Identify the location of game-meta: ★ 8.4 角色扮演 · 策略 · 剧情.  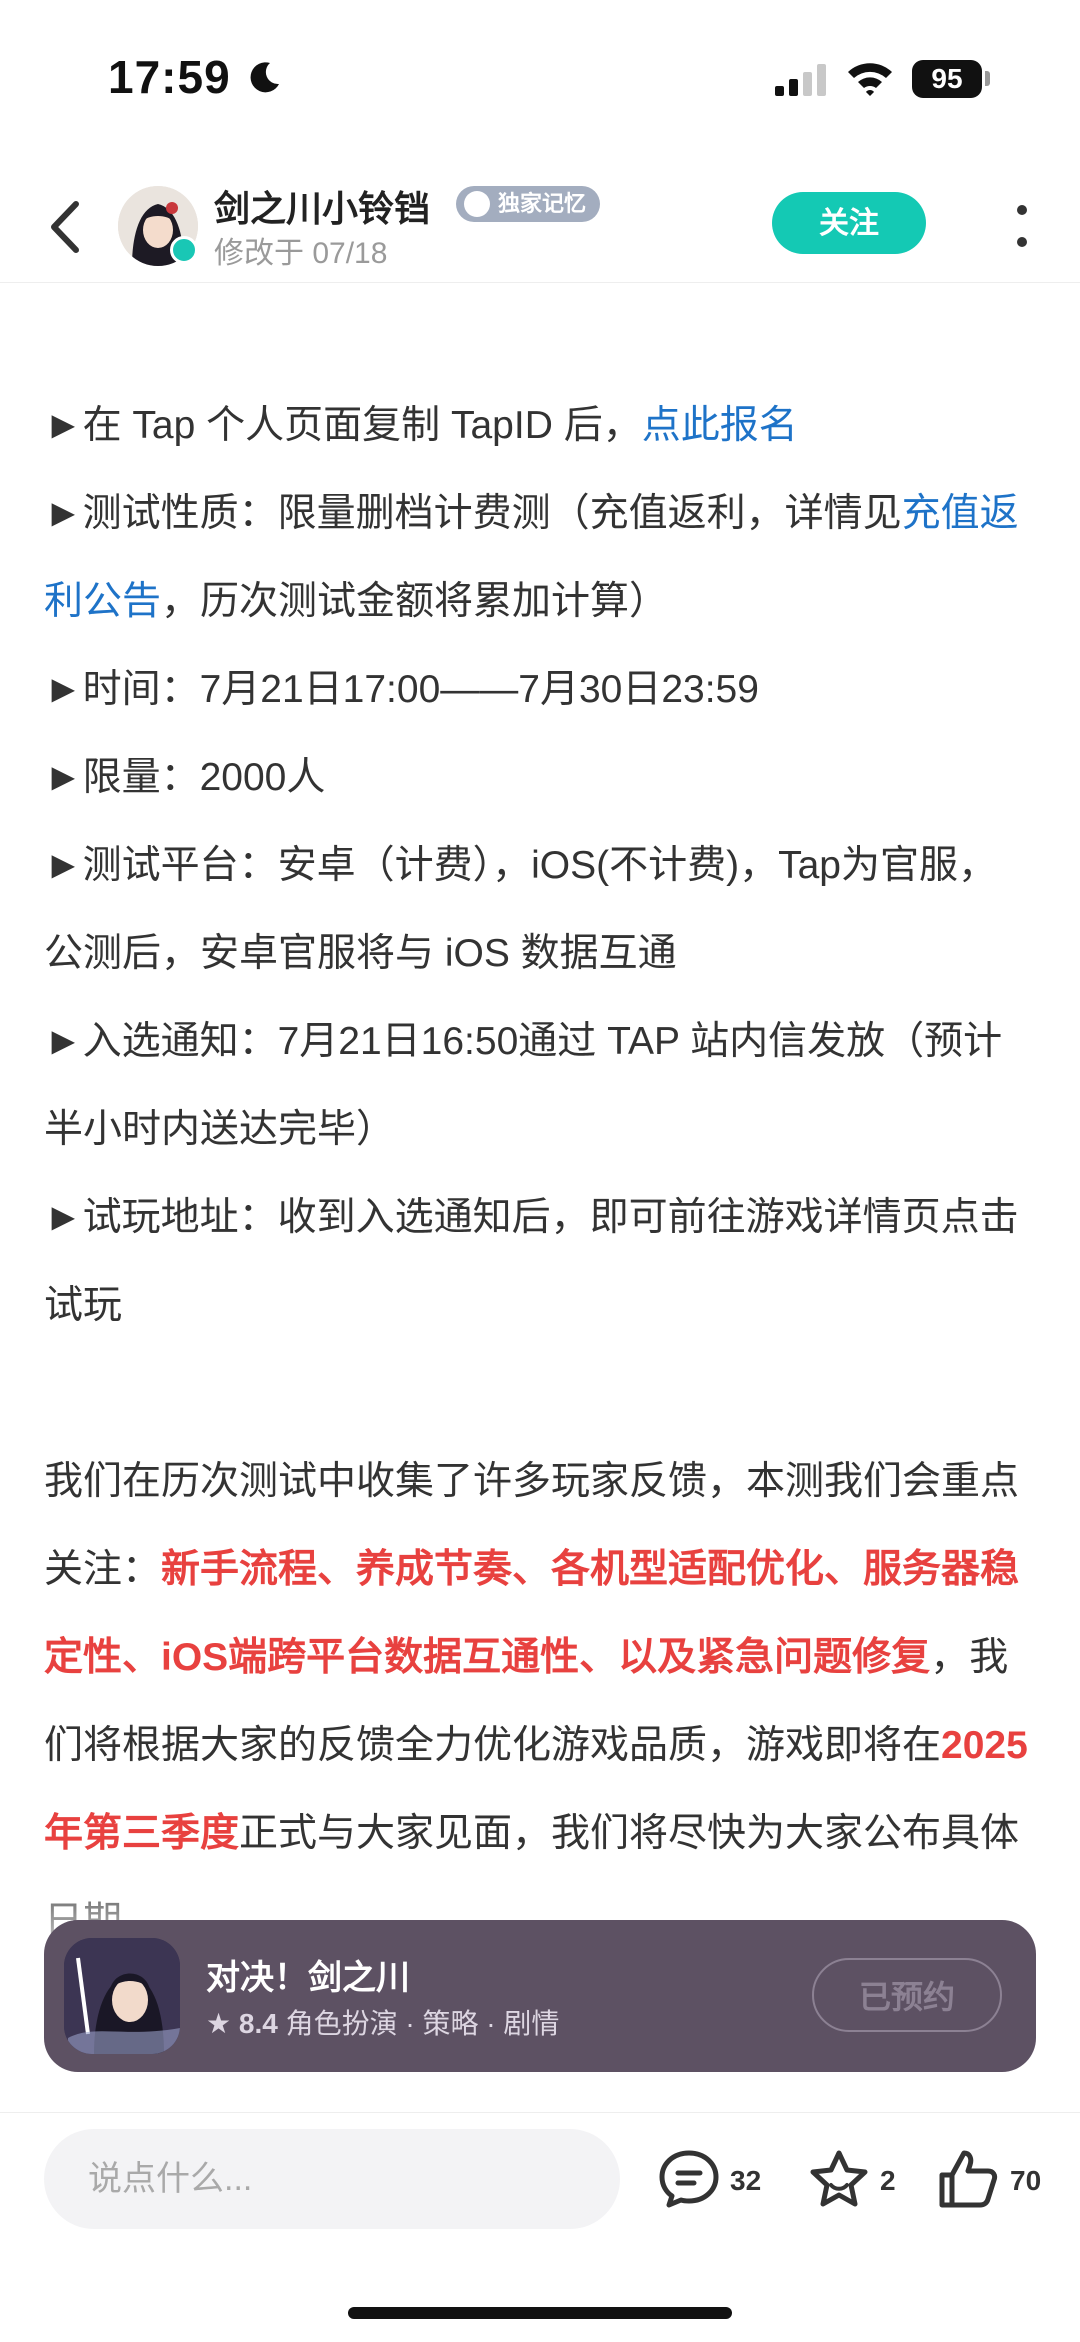
(382, 2022).